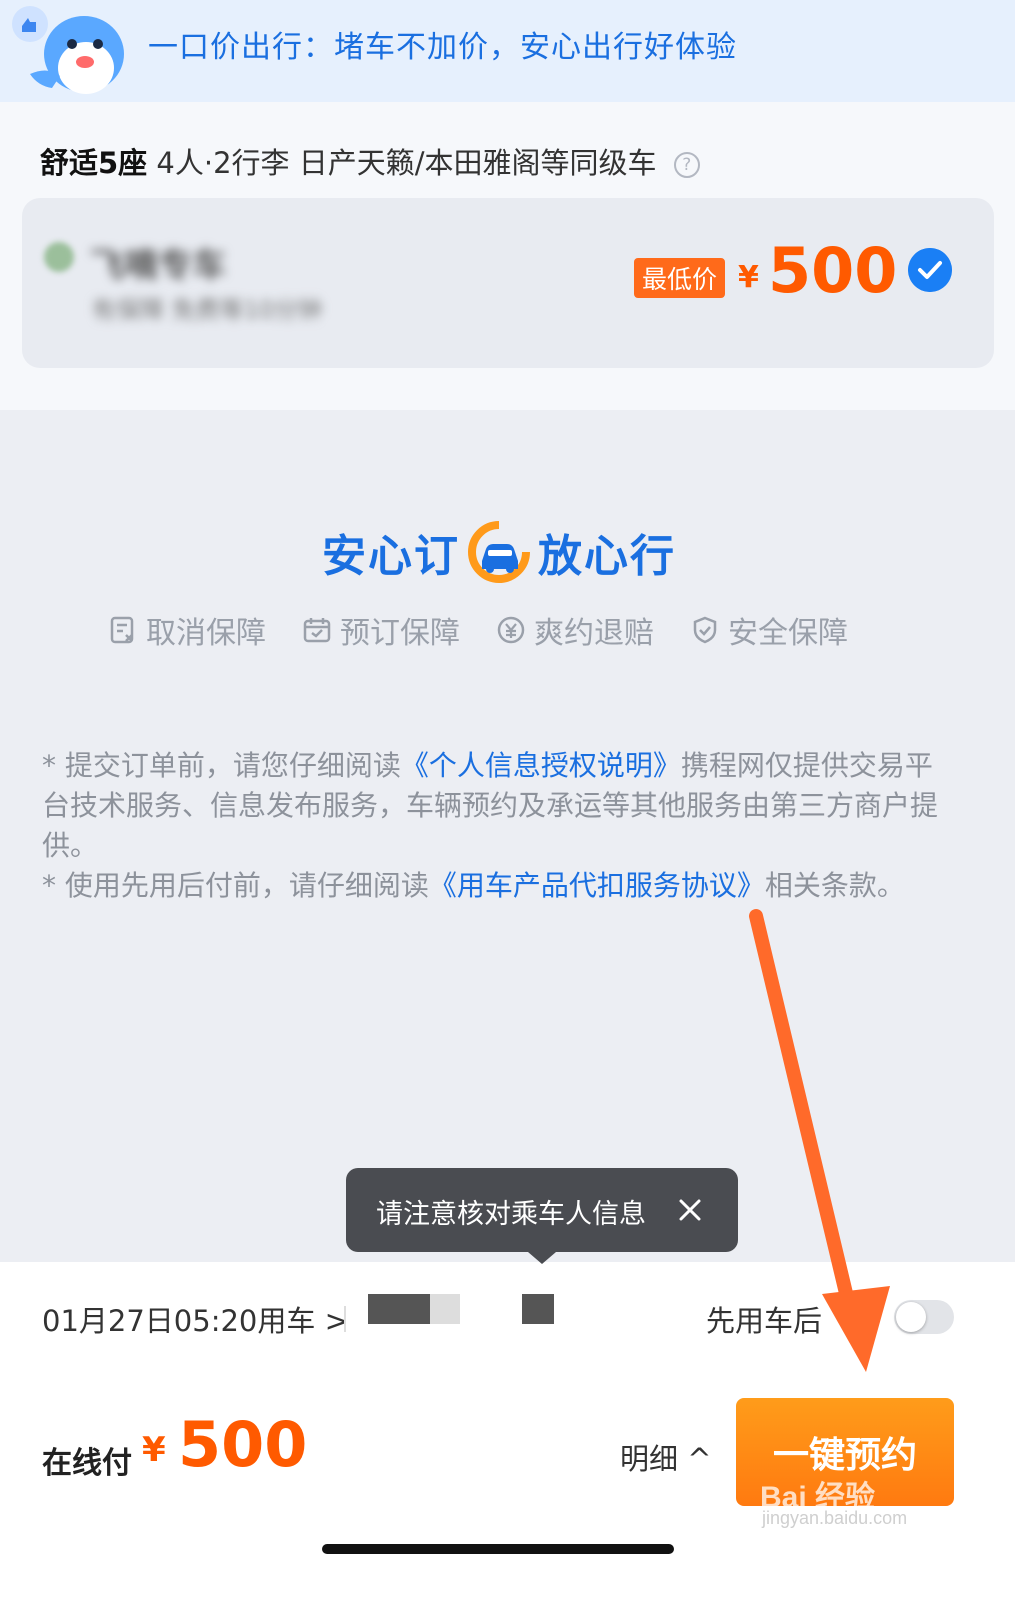 The width and height of the screenshot is (1015, 1600). What do you see at coordinates (243, 1444) in the screenshot?
I see `total-price: 500` at bounding box center [243, 1444].